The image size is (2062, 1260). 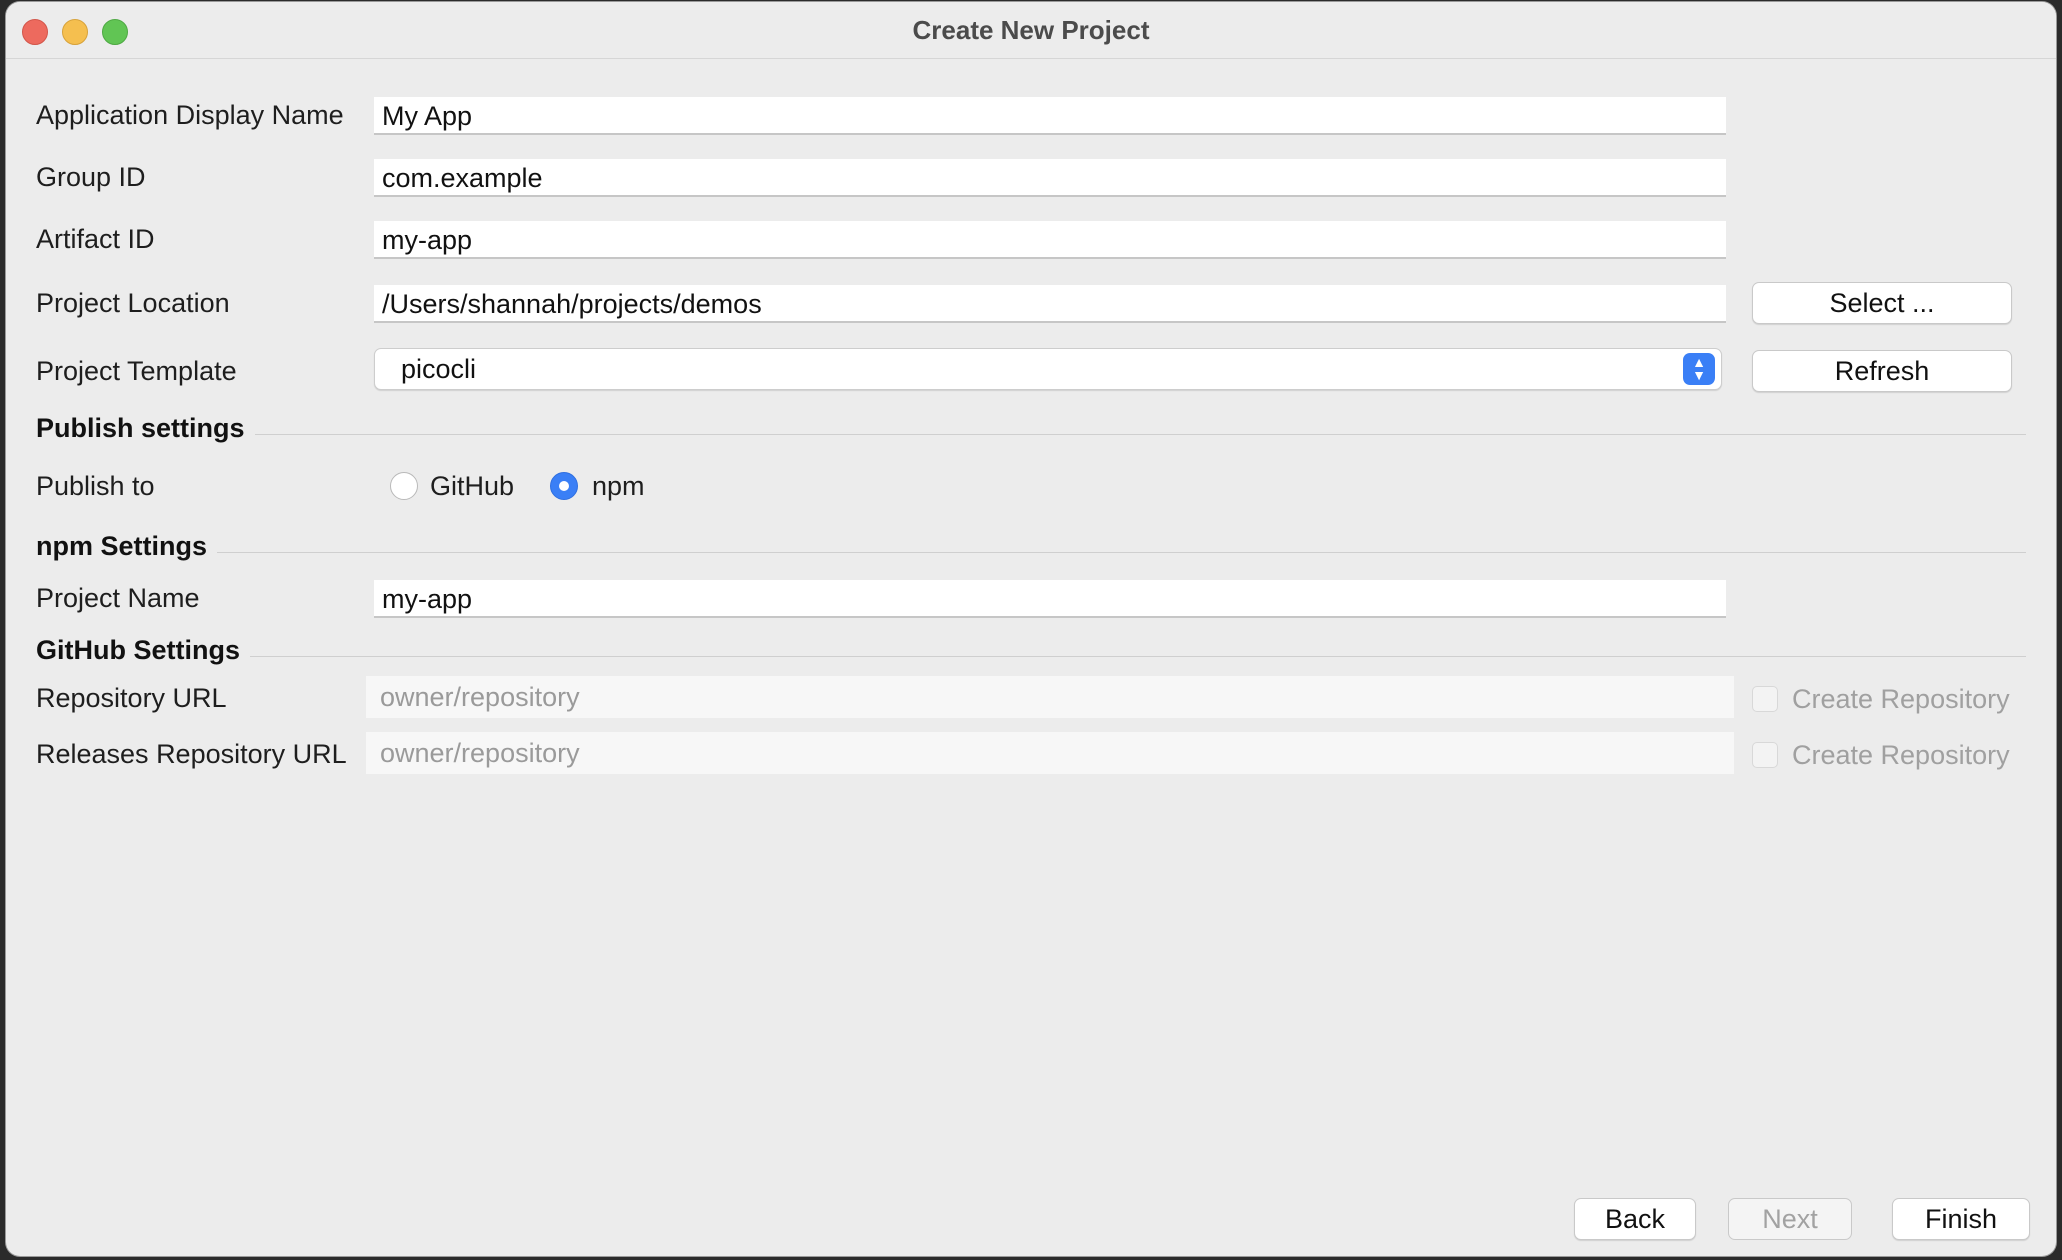 I want to click on project-template-select: picocli ▲ ▼, so click(x=1048, y=369).